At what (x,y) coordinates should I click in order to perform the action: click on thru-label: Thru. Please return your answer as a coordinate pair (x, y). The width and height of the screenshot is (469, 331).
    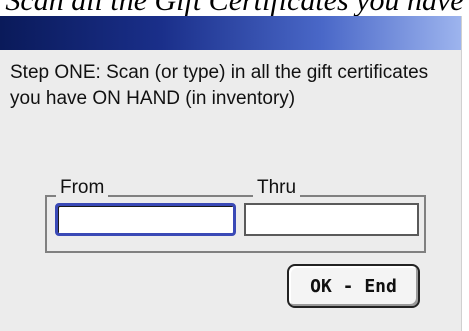
    Looking at the image, I should click on (277, 188).